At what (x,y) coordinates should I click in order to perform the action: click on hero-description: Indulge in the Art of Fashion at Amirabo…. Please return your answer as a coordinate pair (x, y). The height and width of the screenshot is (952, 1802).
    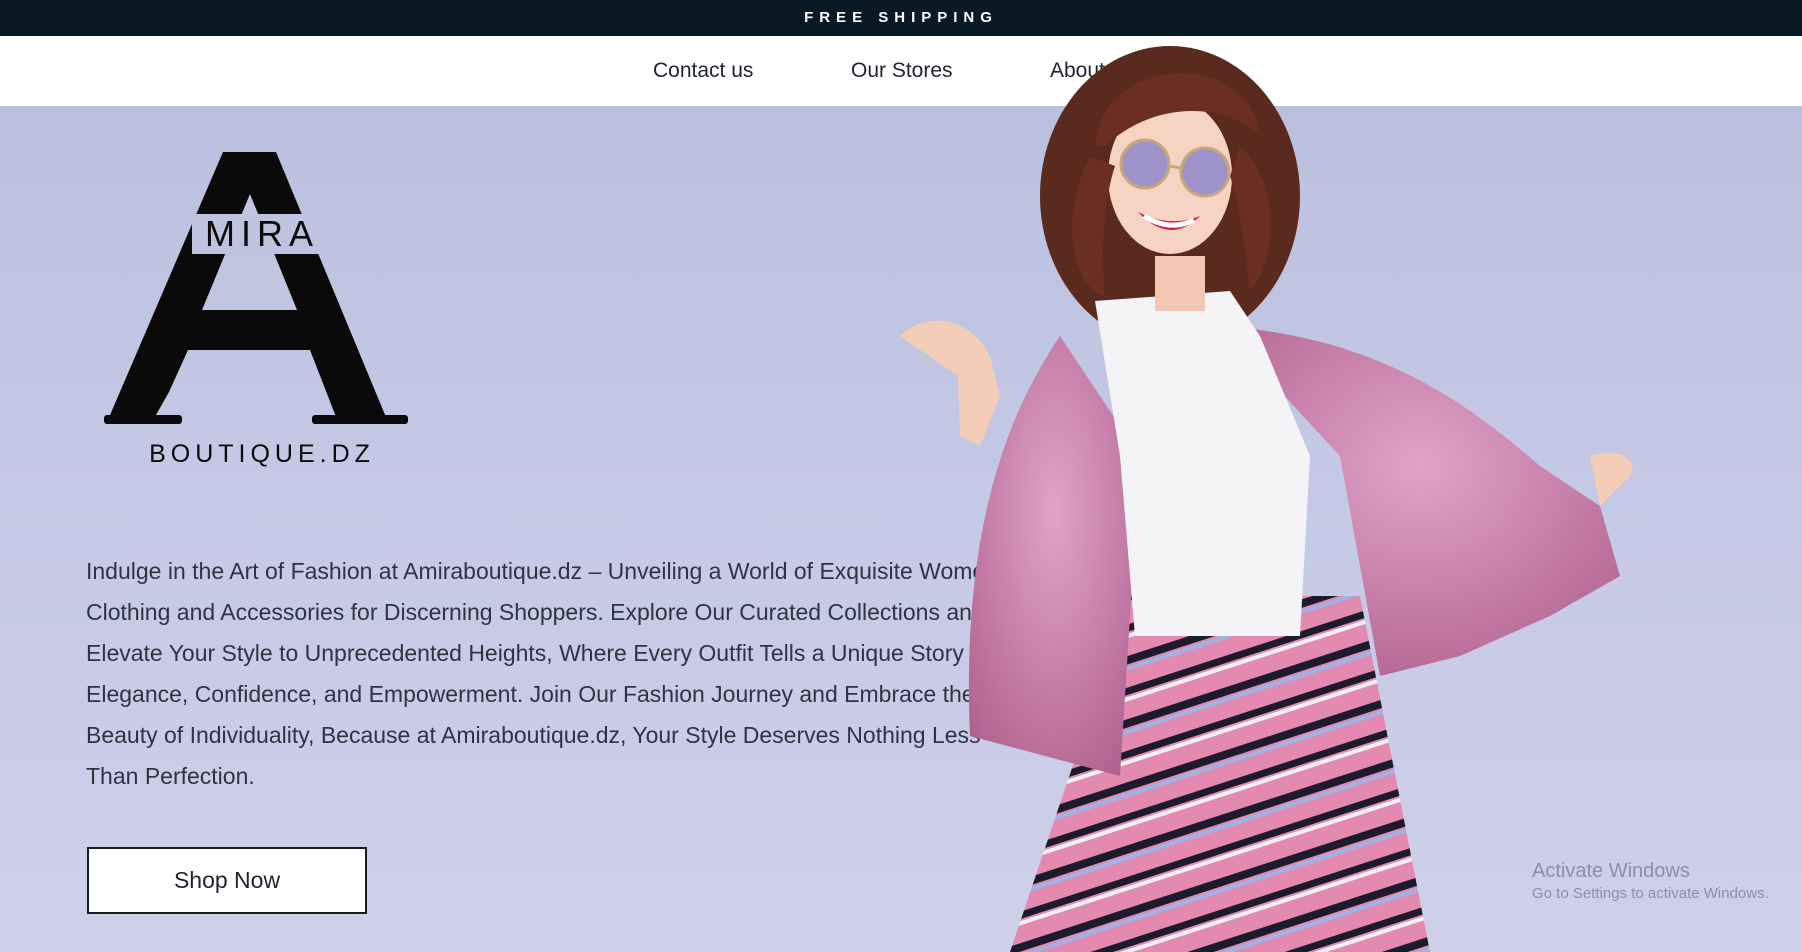
    Looking at the image, I should click on (550, 673).